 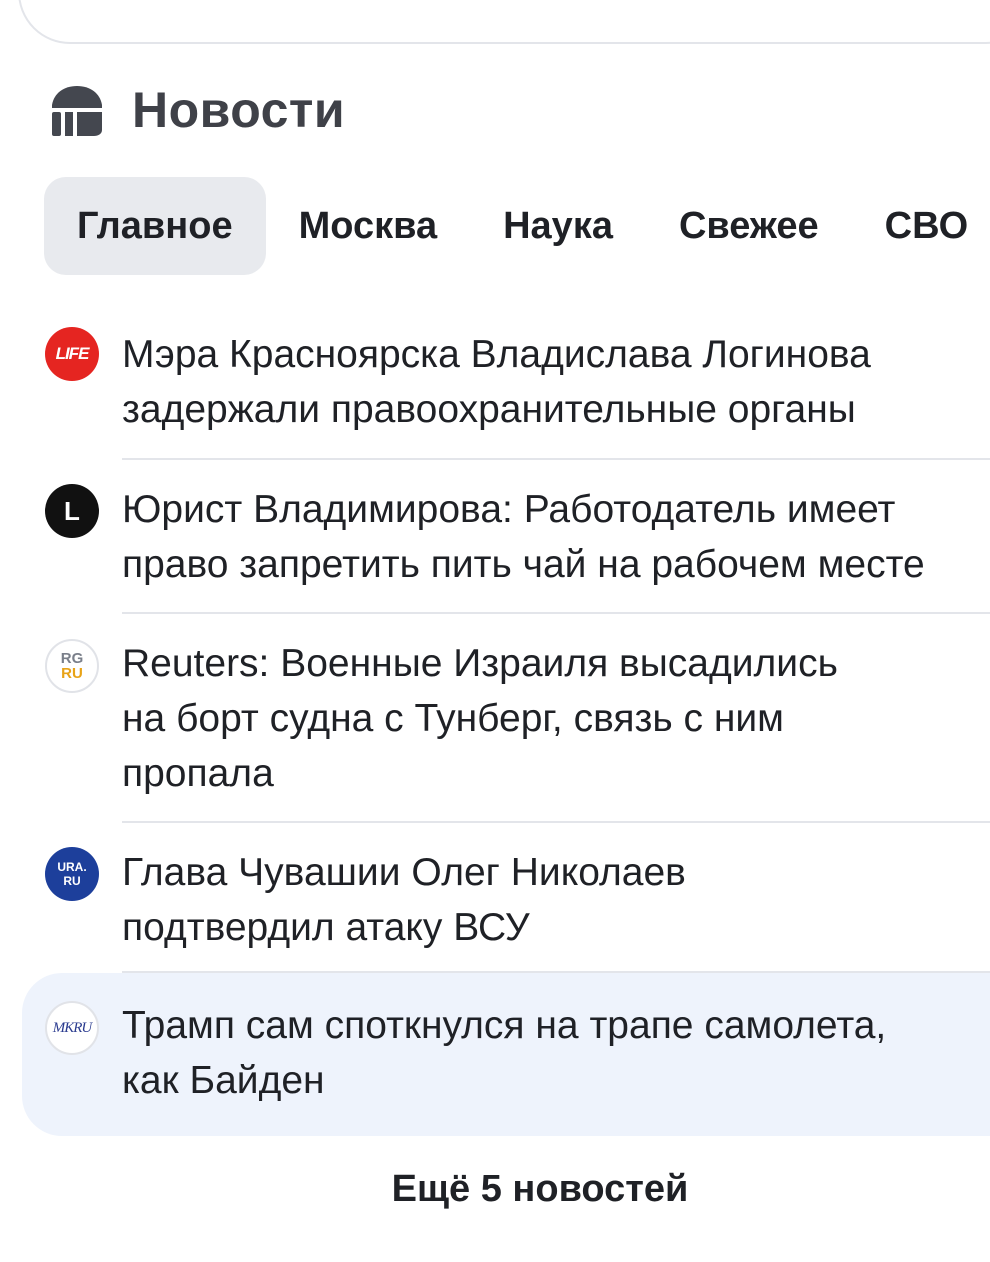 What do you see at coordinates (368, 226) in the screenshot?
I see `tab-moscow: Москва` at bounding box center [368, 226].